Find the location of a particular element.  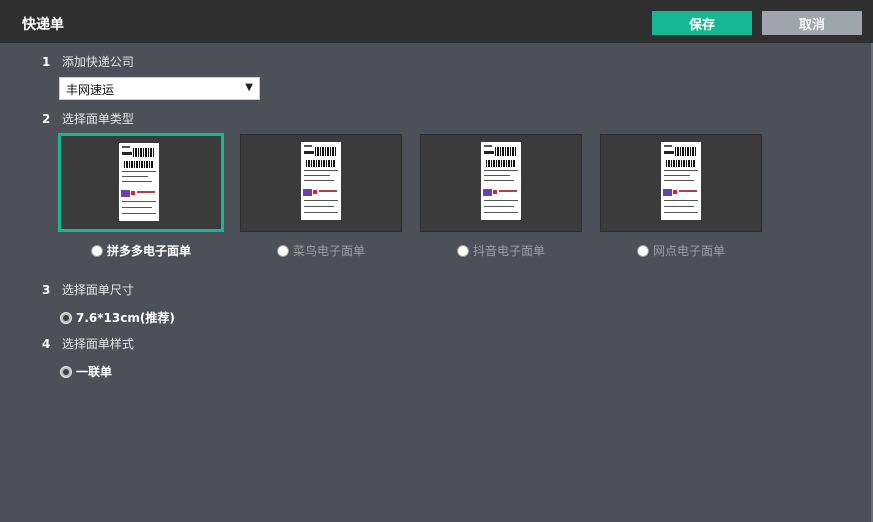

dialog-title: 快递单 is located at coordinates (43, 25).